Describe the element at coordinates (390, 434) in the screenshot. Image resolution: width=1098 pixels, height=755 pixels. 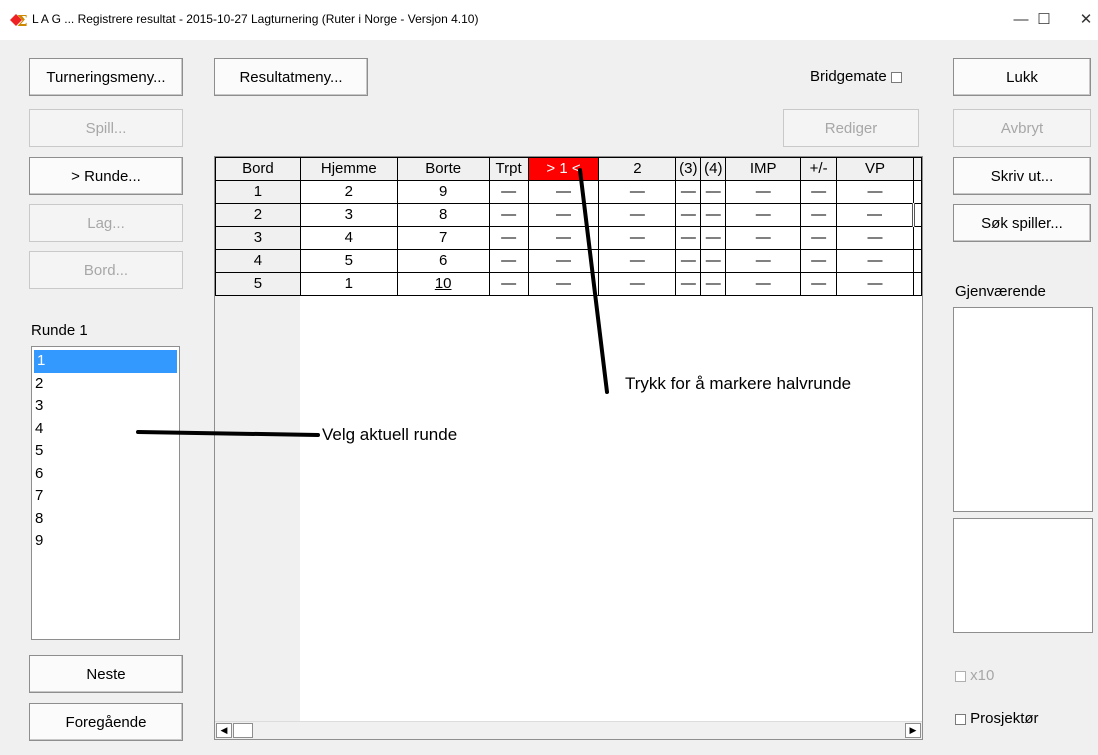
I see `annotation-aktuell-runde: Velg aktuell runde` at that location.